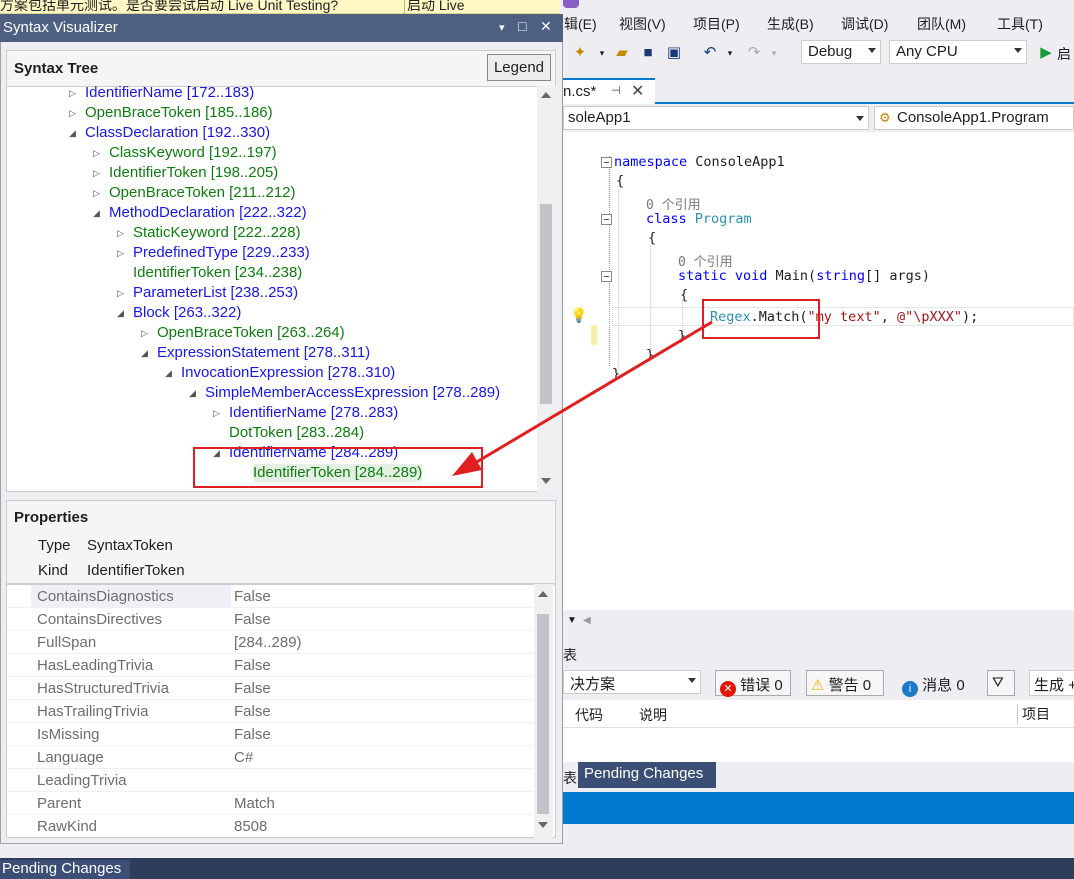 The image size is (1074, 879). I want to click on warnings-filter-button: ⚠ 警告 0, so click(845, 683).